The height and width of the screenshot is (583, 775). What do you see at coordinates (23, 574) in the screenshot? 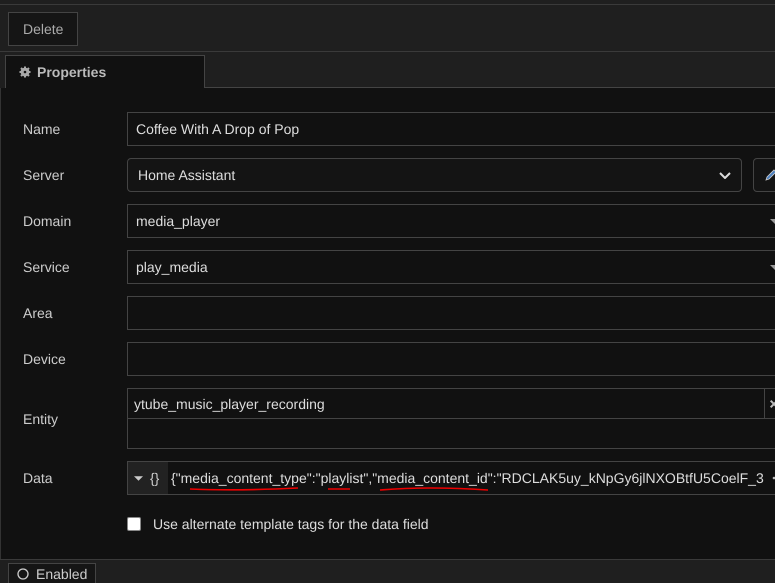
I see `circle-icon` at bounding box center [23, 574].